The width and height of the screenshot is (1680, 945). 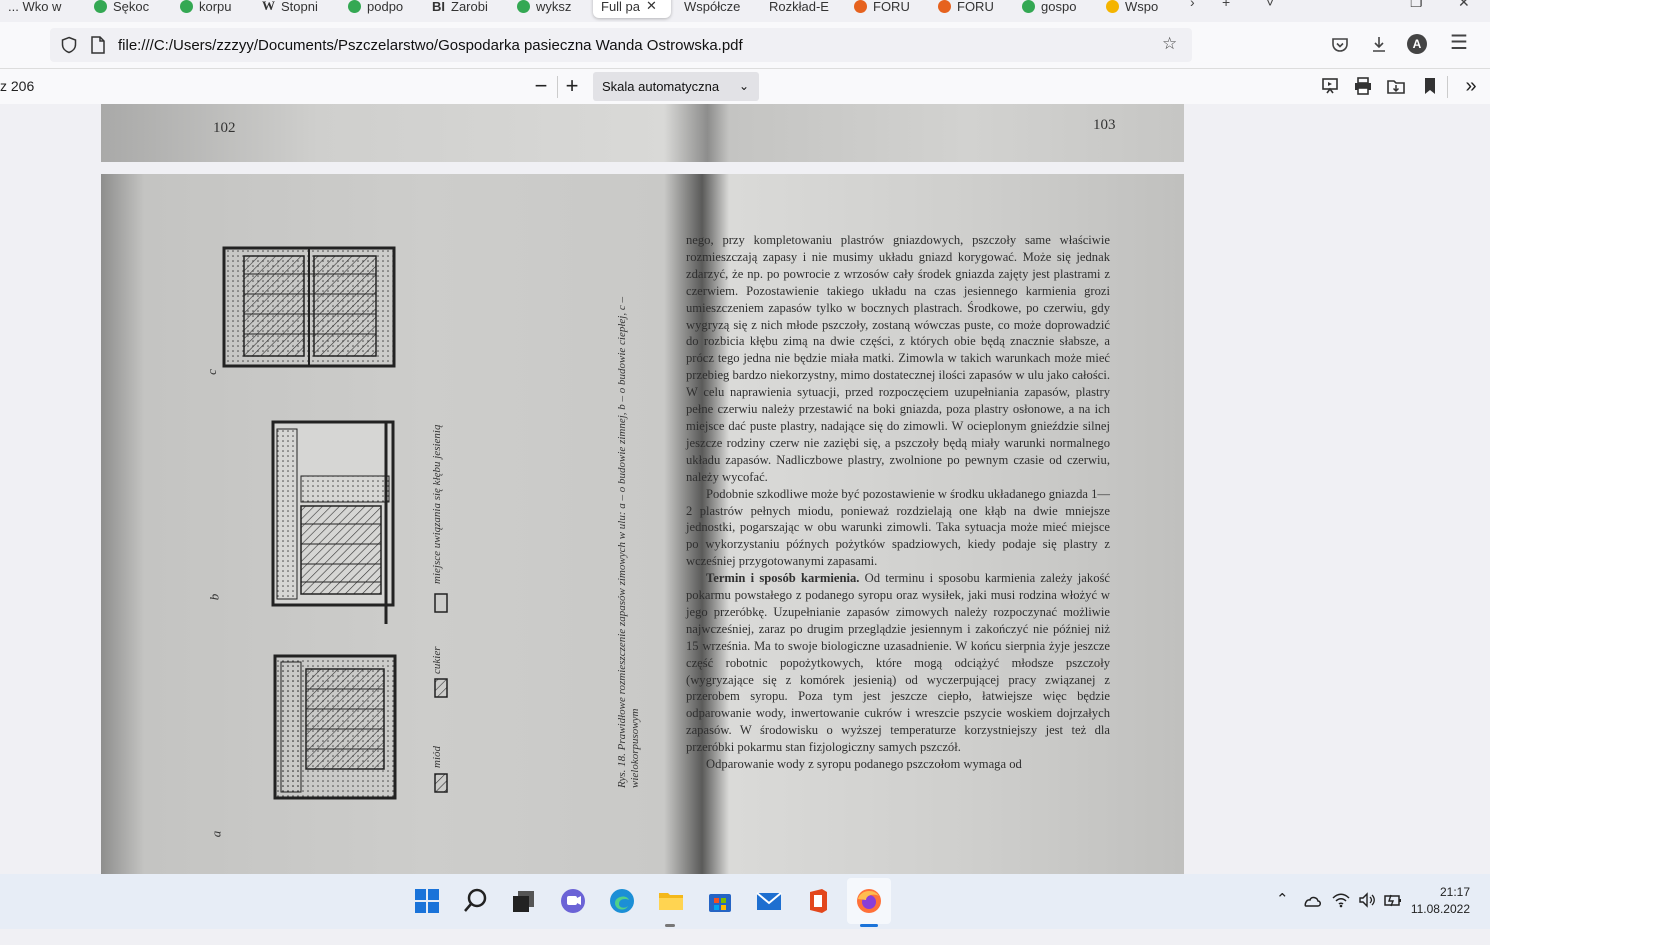 What do you see at coordinates (1104, 125) in the screenshot?
I see `page-number-right: 103` at bounding box center [1104, 125].